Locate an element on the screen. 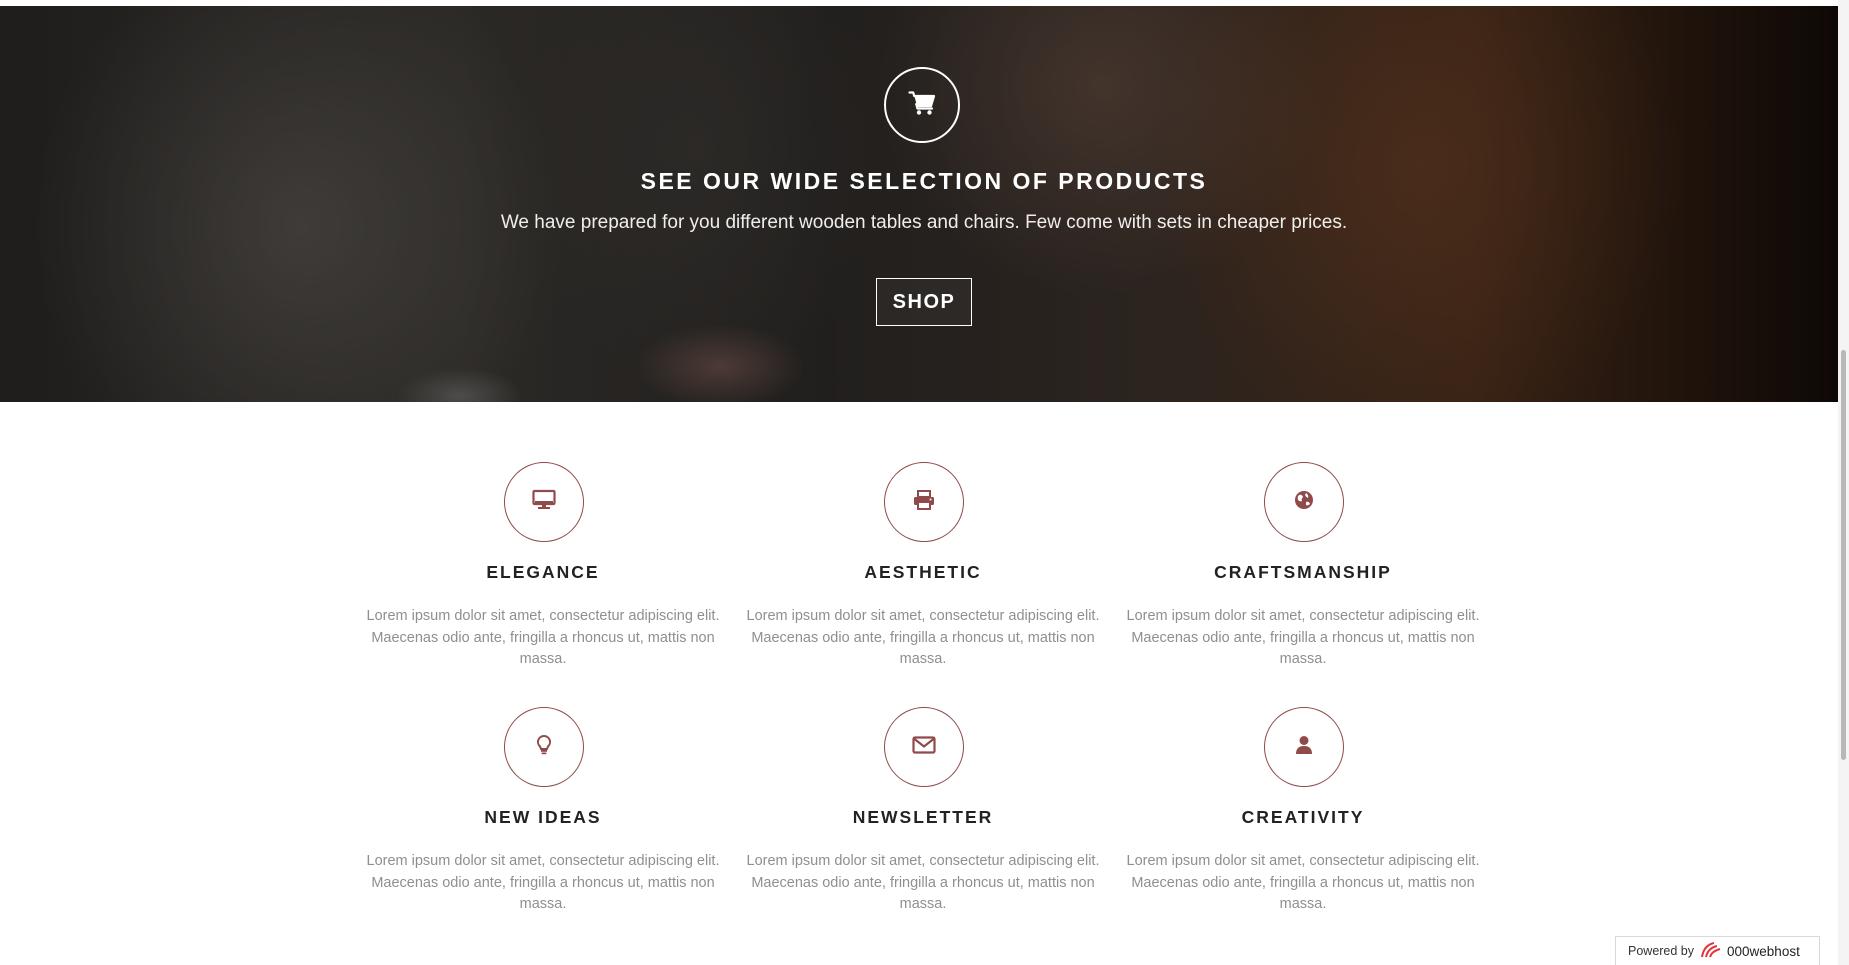  feature-title: AESTHETIC is located at coordinates (923, 572).